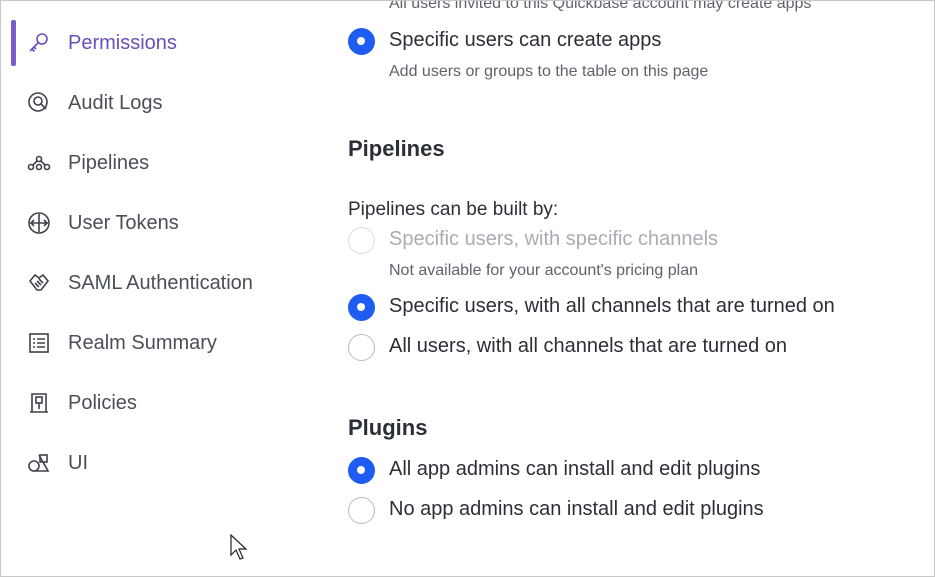 The width and height of the screenshot is (935, 577). I want to click on sidebar-item-policies: Policies, so click(146, 403).